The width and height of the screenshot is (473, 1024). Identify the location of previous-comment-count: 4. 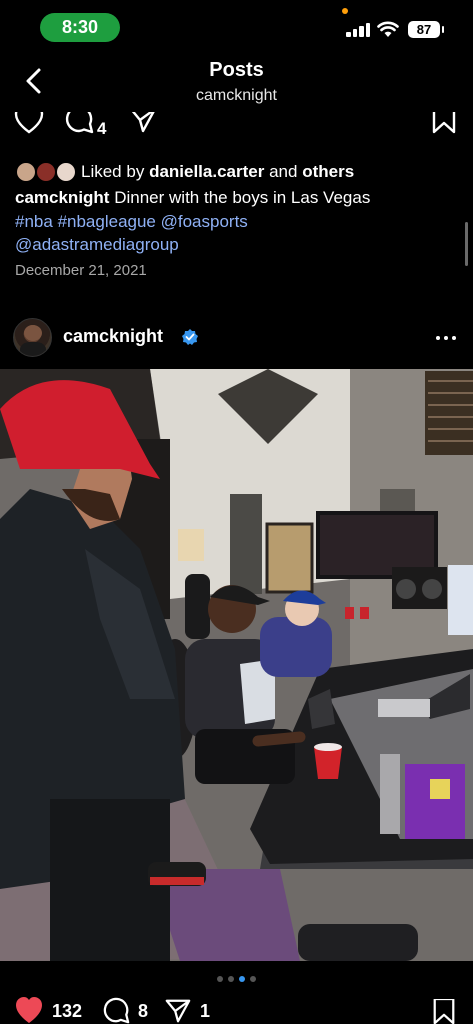
(102, 128).